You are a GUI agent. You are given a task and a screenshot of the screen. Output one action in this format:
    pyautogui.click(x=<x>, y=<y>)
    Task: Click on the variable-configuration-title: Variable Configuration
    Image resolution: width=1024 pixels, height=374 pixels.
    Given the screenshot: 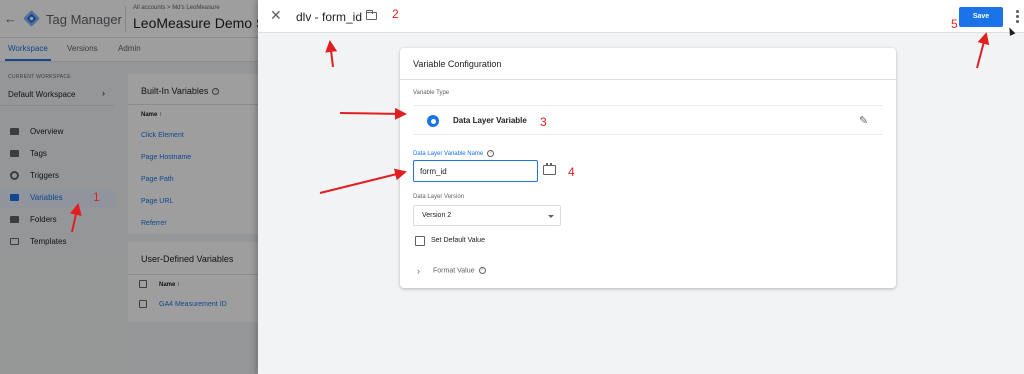 What is the action you would take?
    pyautogui.click(x=457, y=64)
    